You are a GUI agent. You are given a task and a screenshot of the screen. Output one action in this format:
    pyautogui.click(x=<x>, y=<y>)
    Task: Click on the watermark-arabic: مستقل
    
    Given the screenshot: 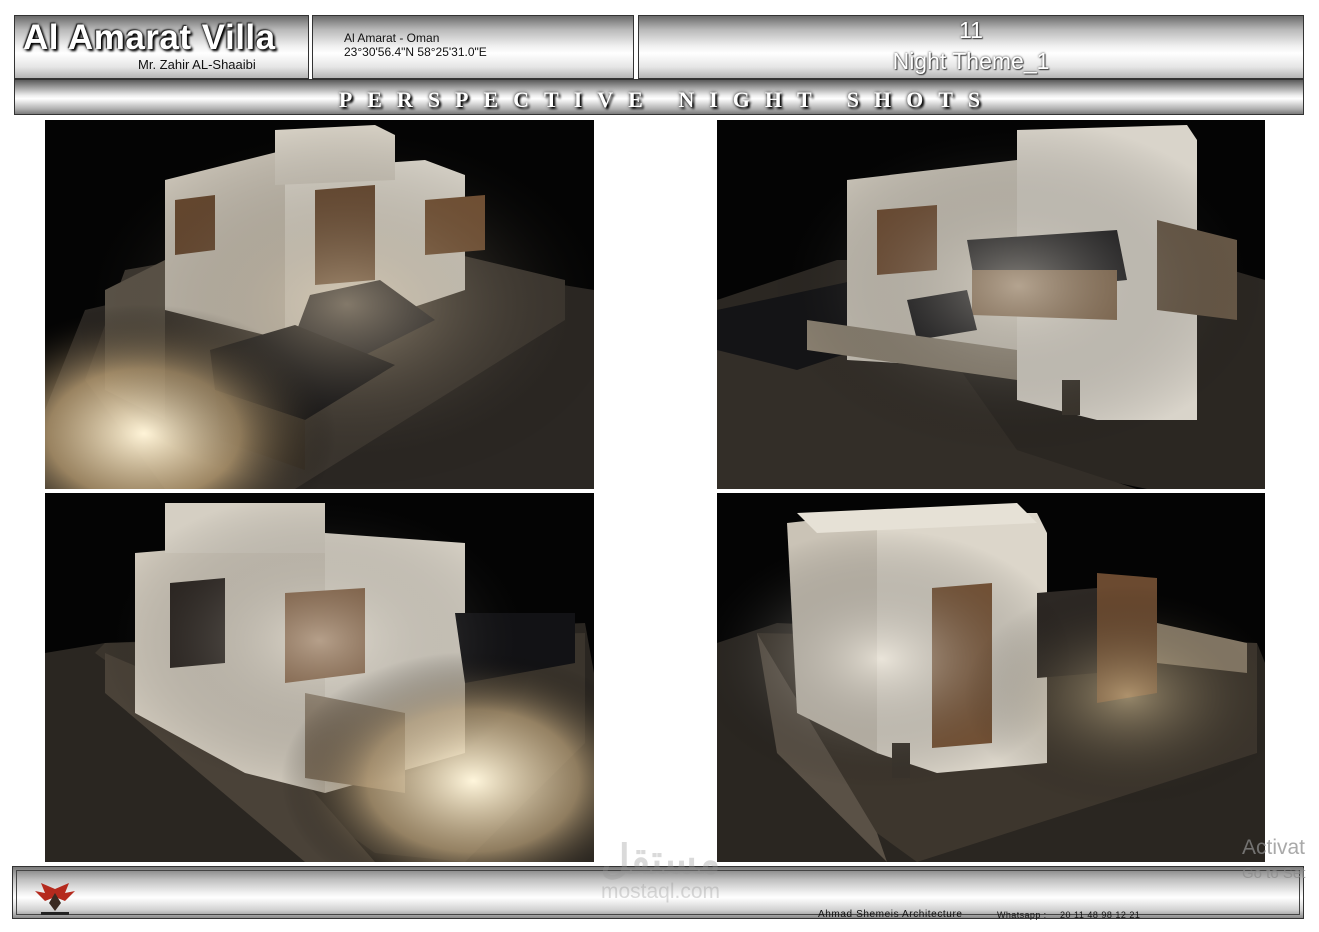 What is the action you would take?
    pyautogui.click(x=660, y=860)
    